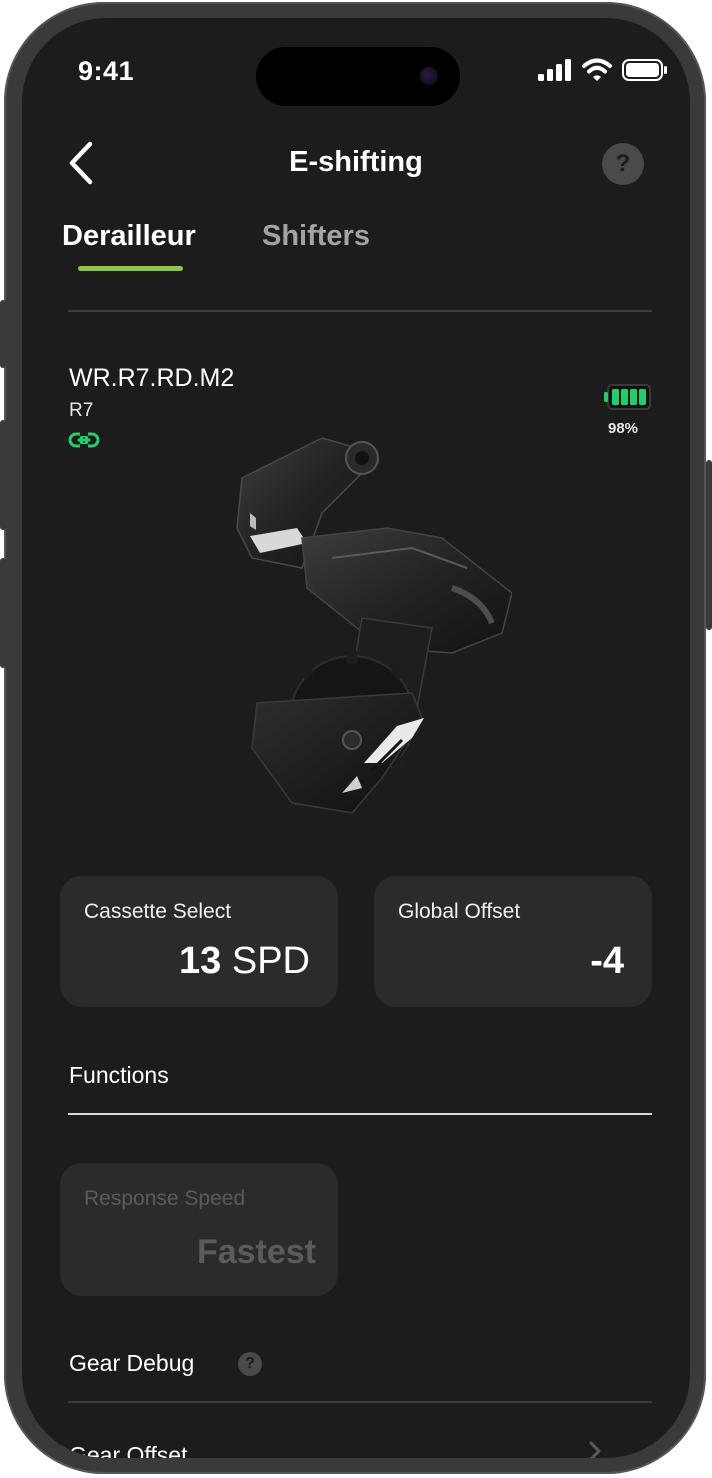 This screenshot has height=1478, width=712. What do you see at coordinates (165, 1198) in the screenshot?
I see `response-speed-label: Response Speed` at bounding box center [165, 1198].